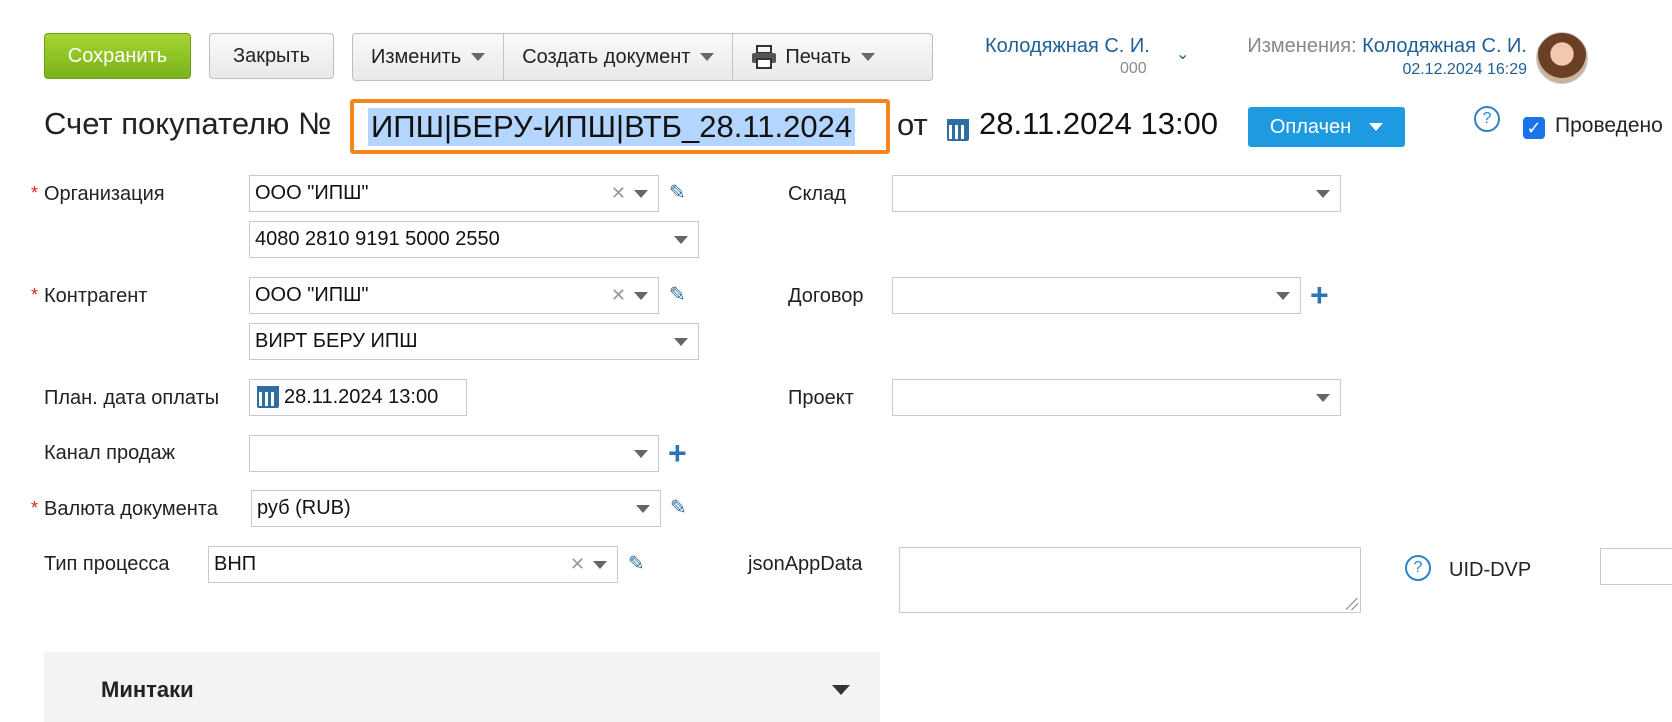 The height and width of the screenshot is (722, 1672). Describe the element at coordinates (147, 689) in the screenshot. I see `section-title: Минтаки` at that location.